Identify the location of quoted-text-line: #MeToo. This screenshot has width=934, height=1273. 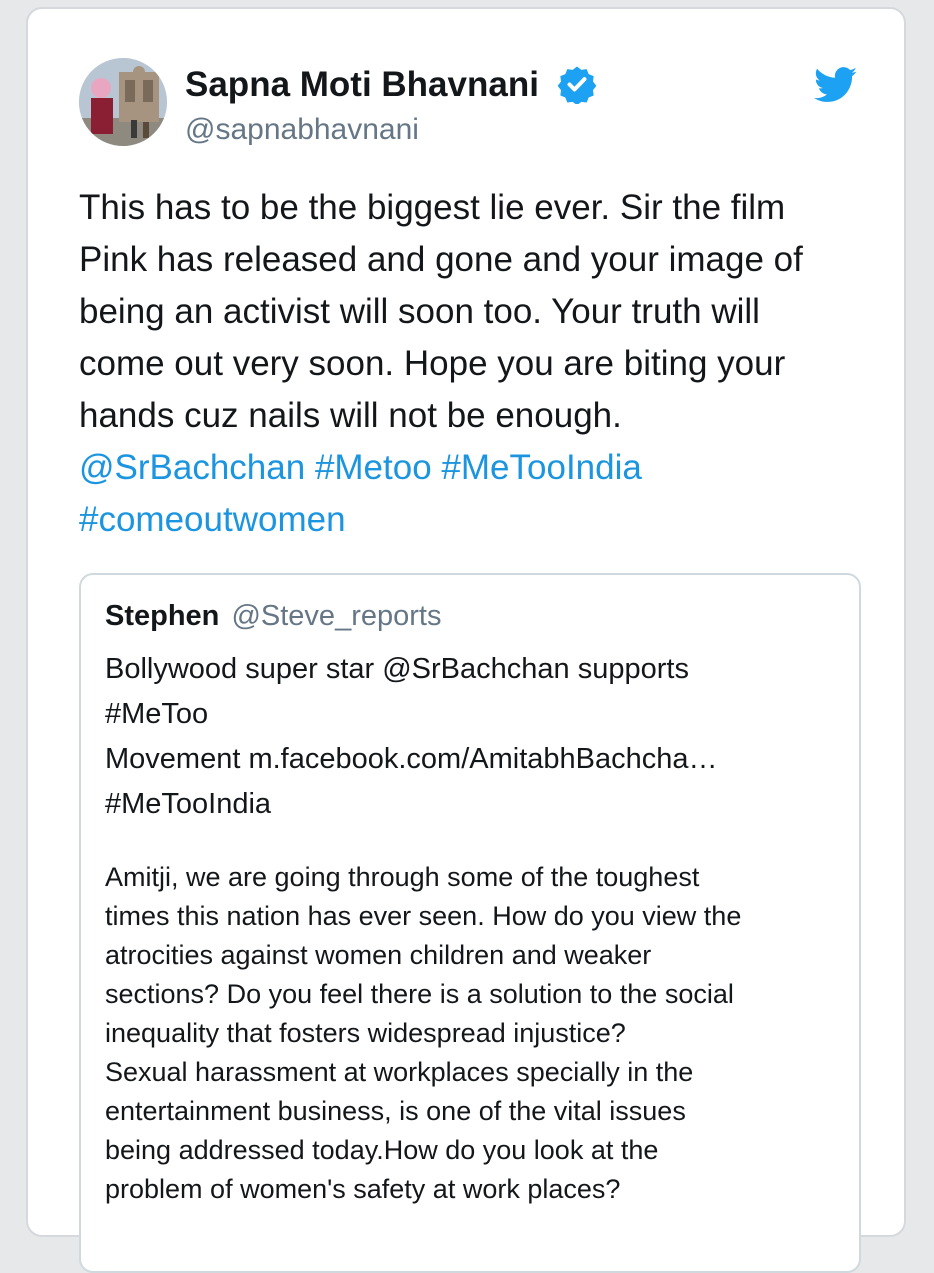
(157, 714).